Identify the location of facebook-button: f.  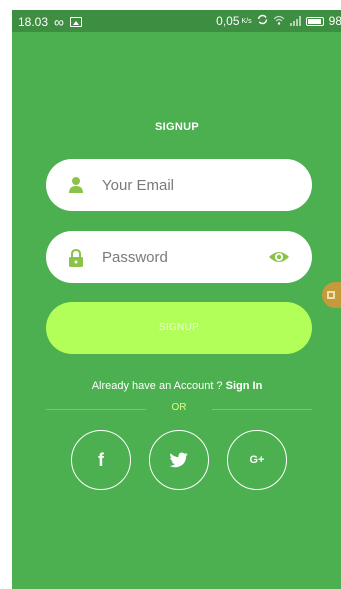
(101, 460).